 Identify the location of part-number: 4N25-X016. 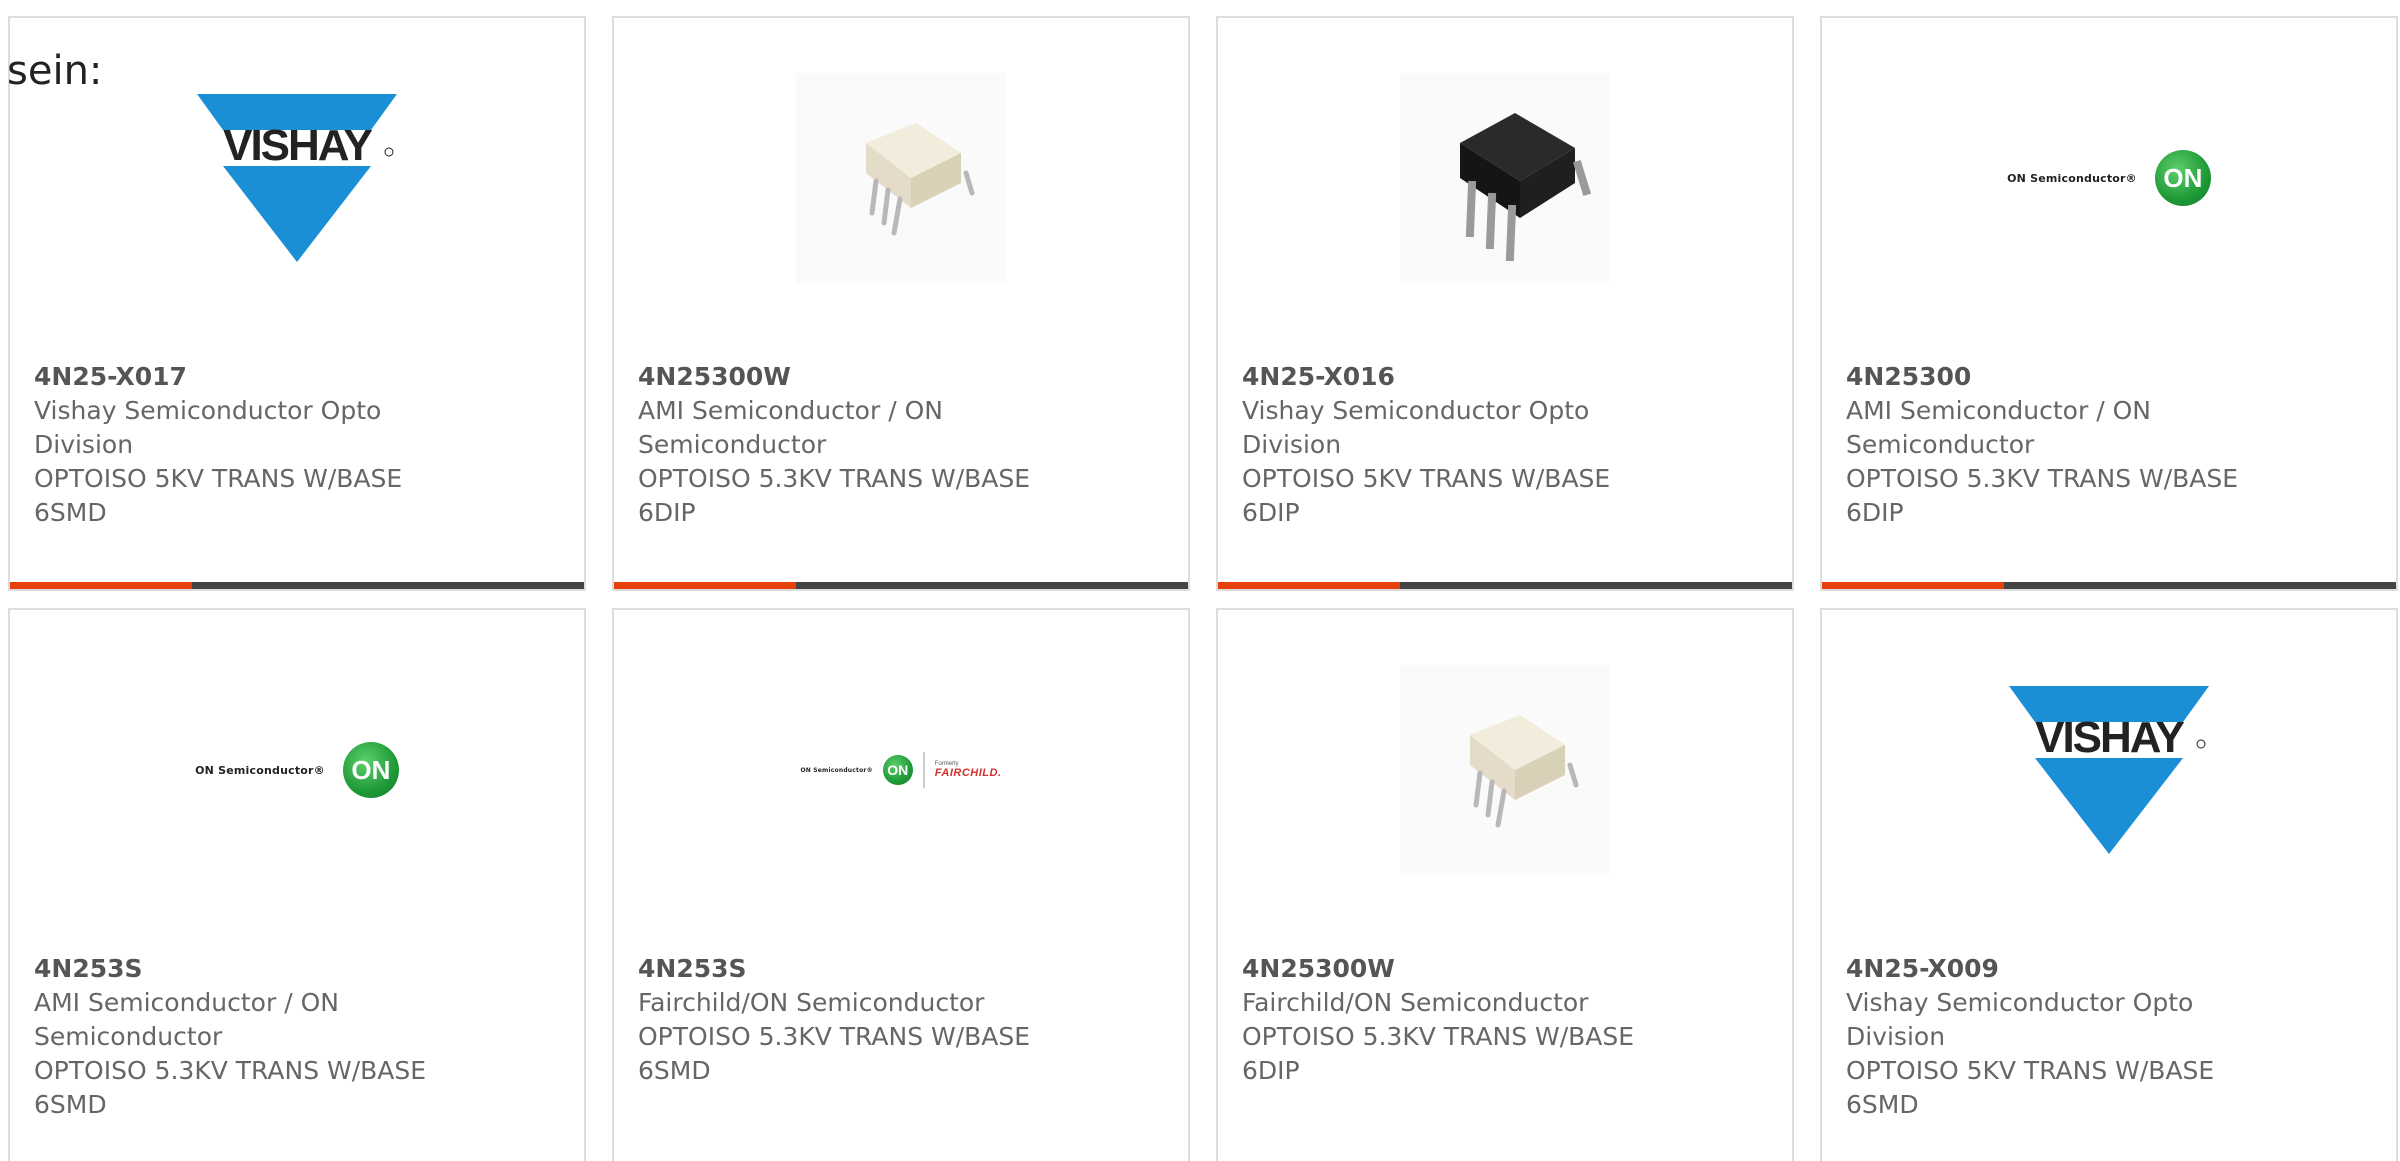
(1505, 377).